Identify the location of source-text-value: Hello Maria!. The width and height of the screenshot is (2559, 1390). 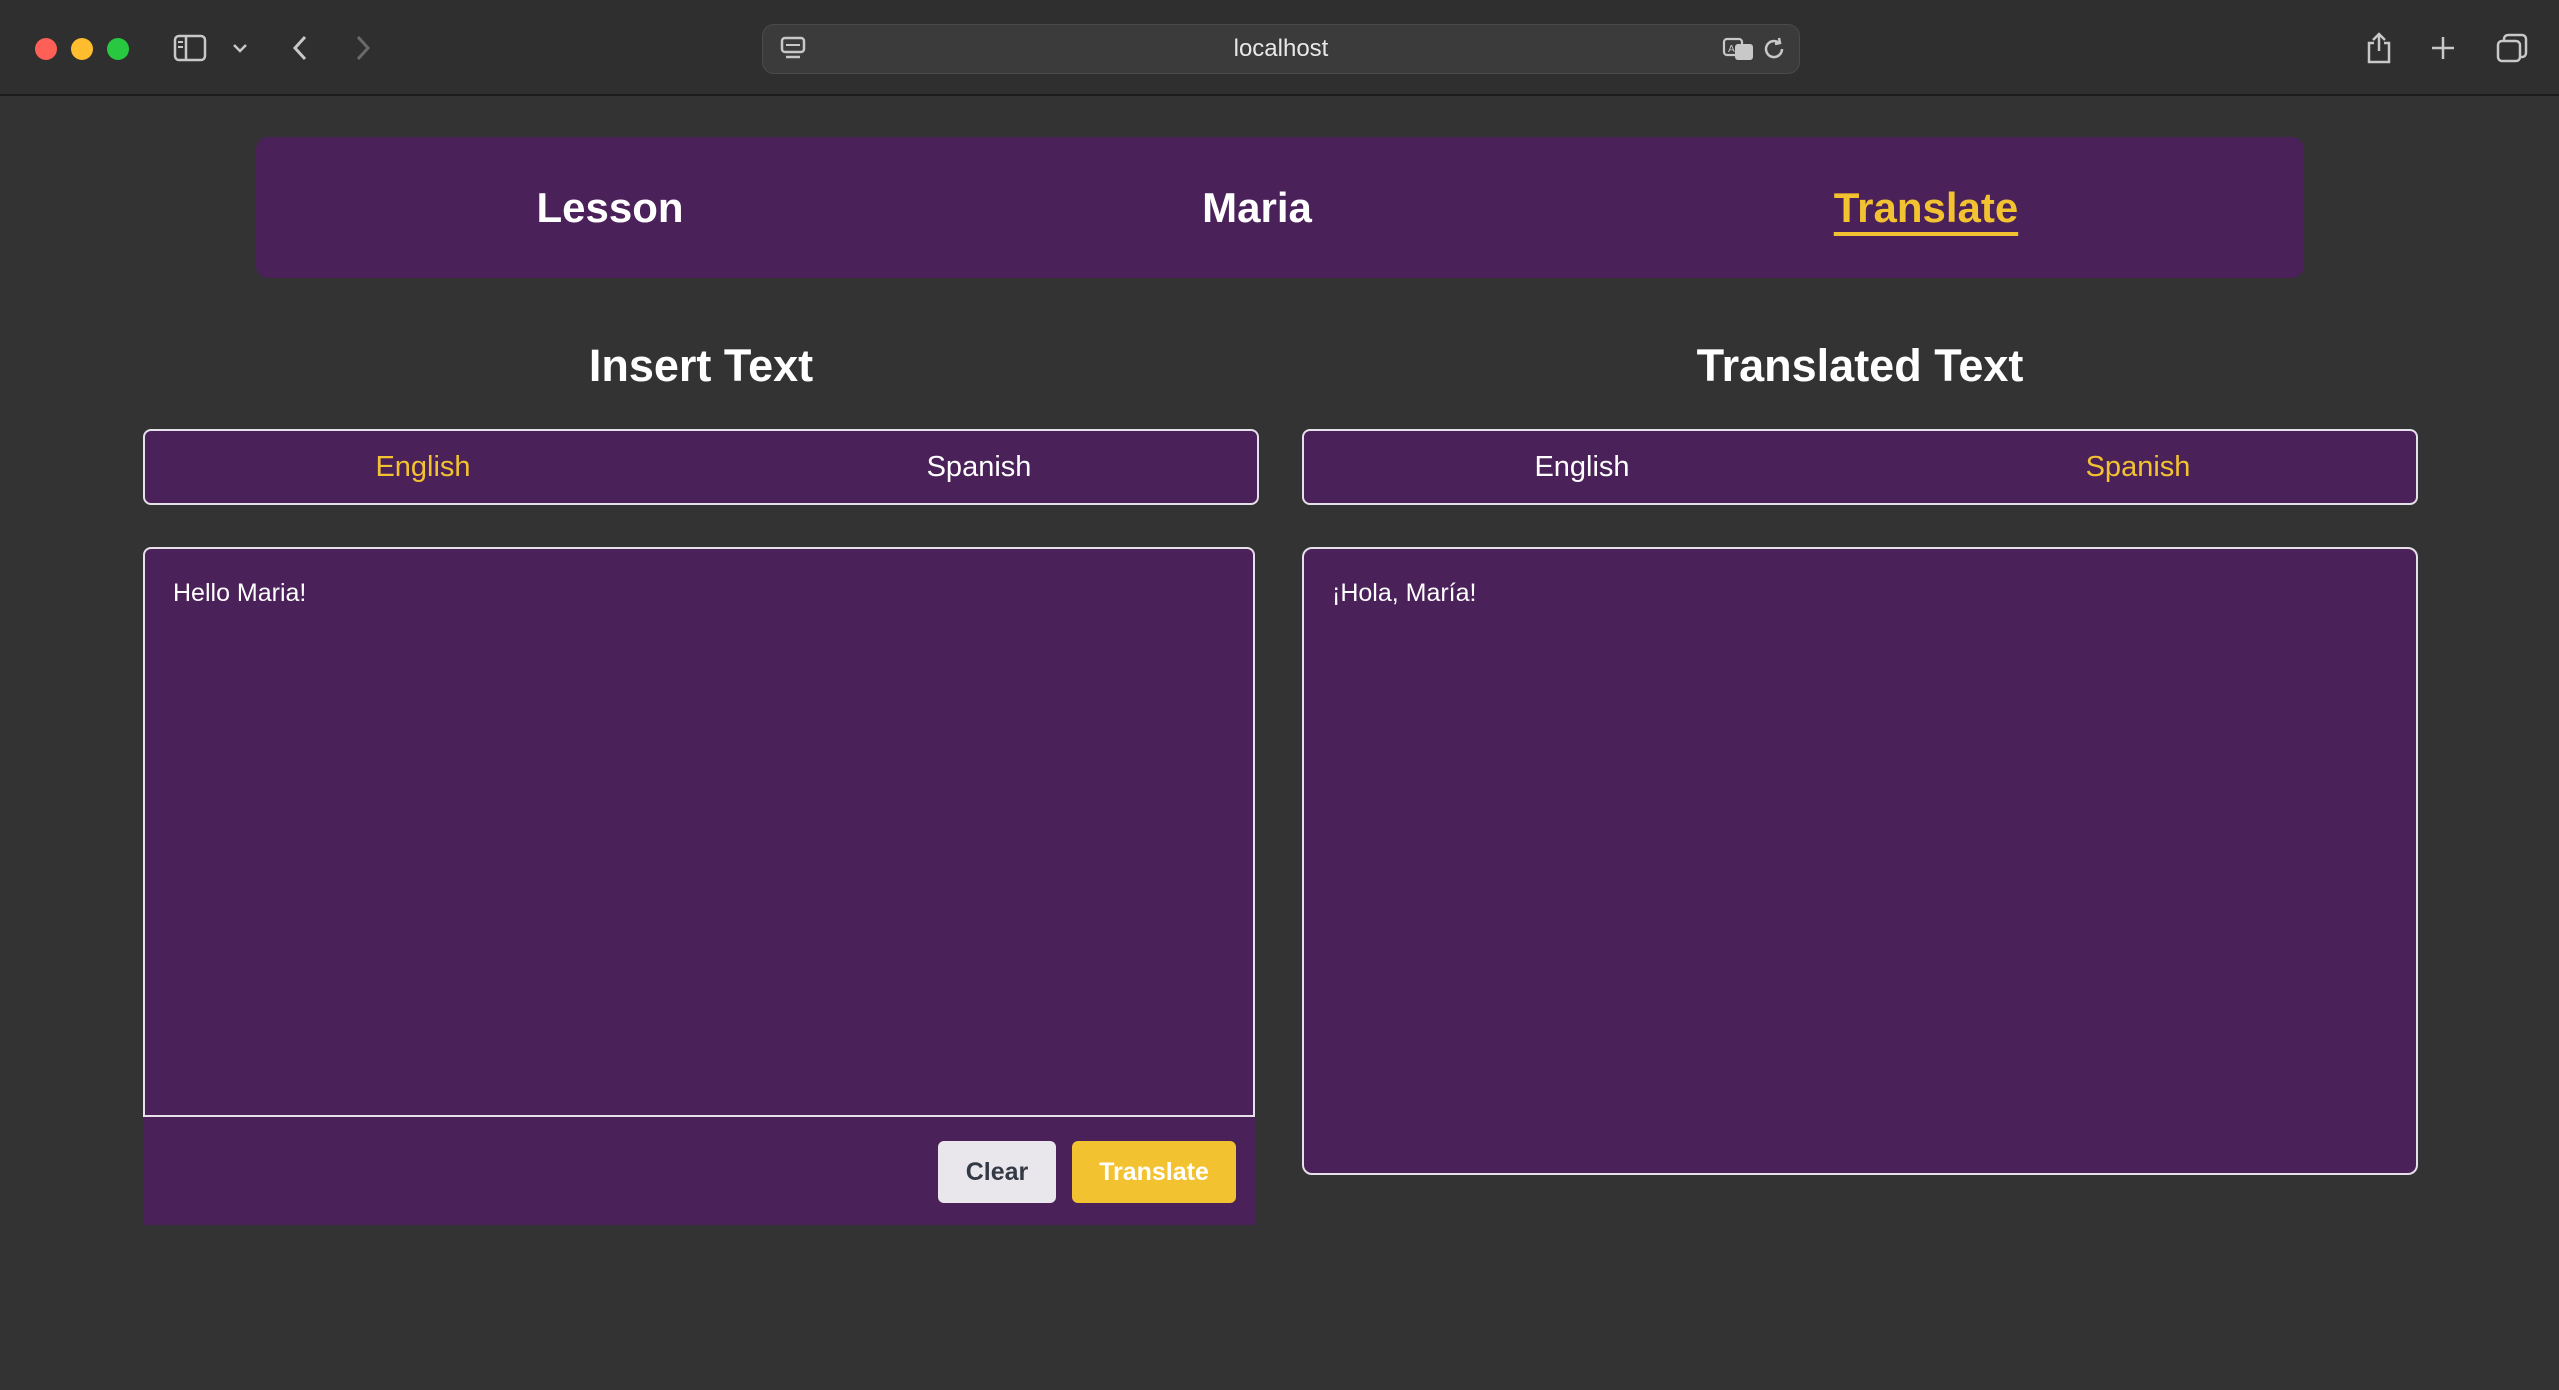
(240, 593).